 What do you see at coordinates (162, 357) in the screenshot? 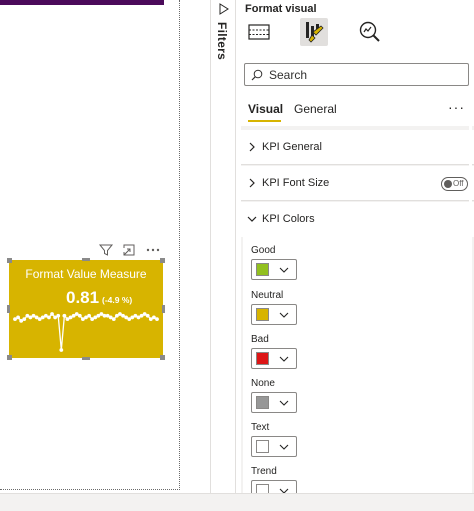
I see `resize-handle-bottom-right` at bounding box center [162, 357].